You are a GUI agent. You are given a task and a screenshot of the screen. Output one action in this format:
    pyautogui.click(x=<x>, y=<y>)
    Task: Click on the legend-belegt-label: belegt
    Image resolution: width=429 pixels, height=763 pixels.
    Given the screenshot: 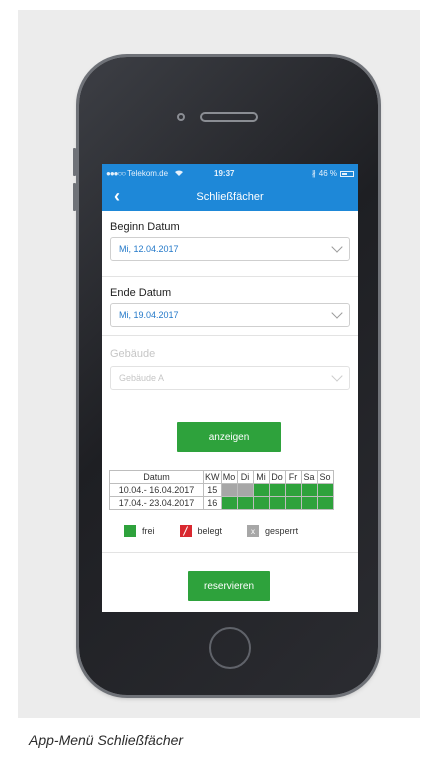 What is the action you would take?
    pyautogui.click(x=210, y=531)
    